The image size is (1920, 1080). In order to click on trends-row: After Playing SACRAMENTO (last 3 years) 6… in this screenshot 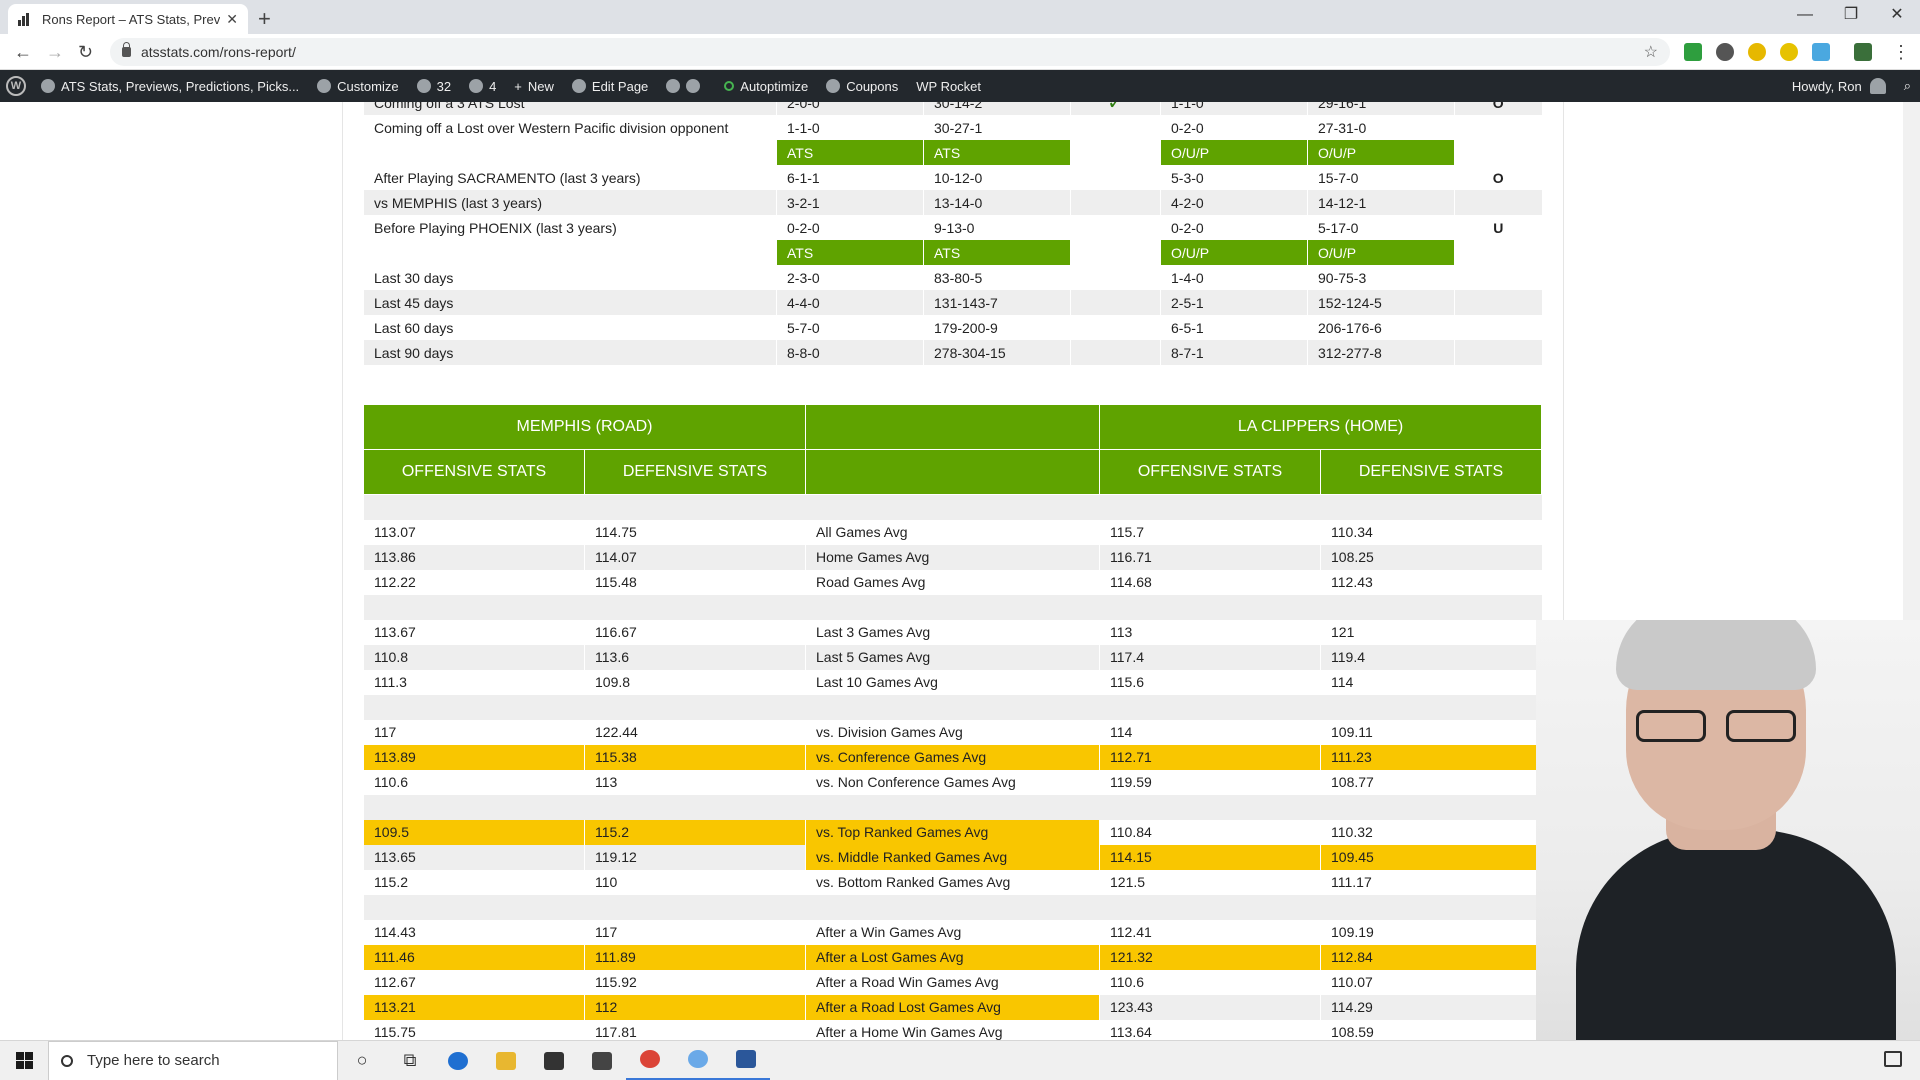, I will do `click(952, 177)`.